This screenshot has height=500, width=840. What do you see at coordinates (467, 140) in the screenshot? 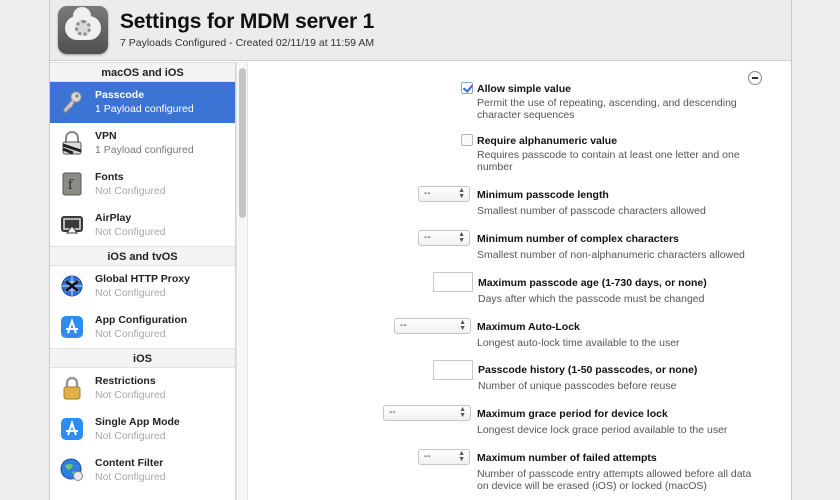
I see `require-alphanumeric-checkbox` at bounding box center [467, 140].